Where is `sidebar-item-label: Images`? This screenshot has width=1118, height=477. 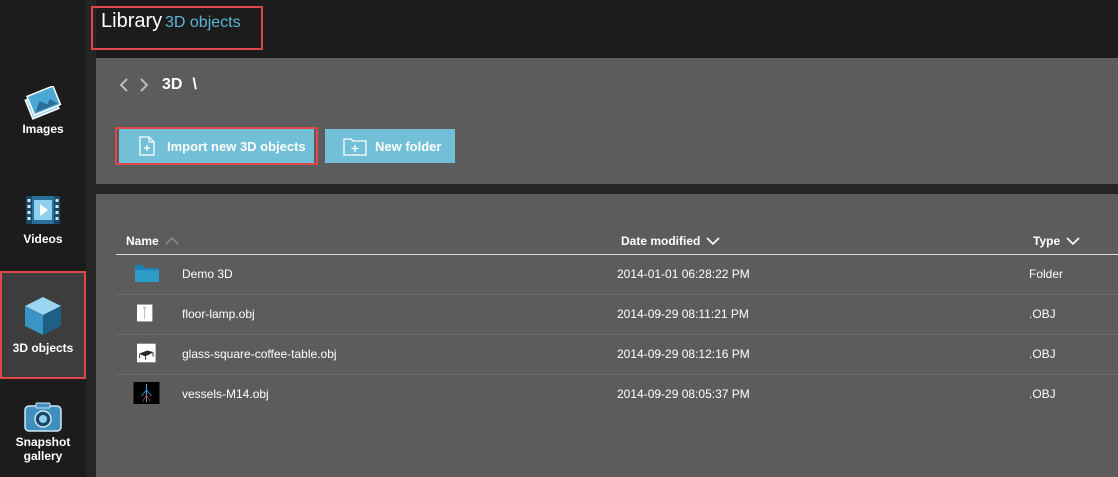 sidebar-item-label: Images is located at coordinates (43, 129).